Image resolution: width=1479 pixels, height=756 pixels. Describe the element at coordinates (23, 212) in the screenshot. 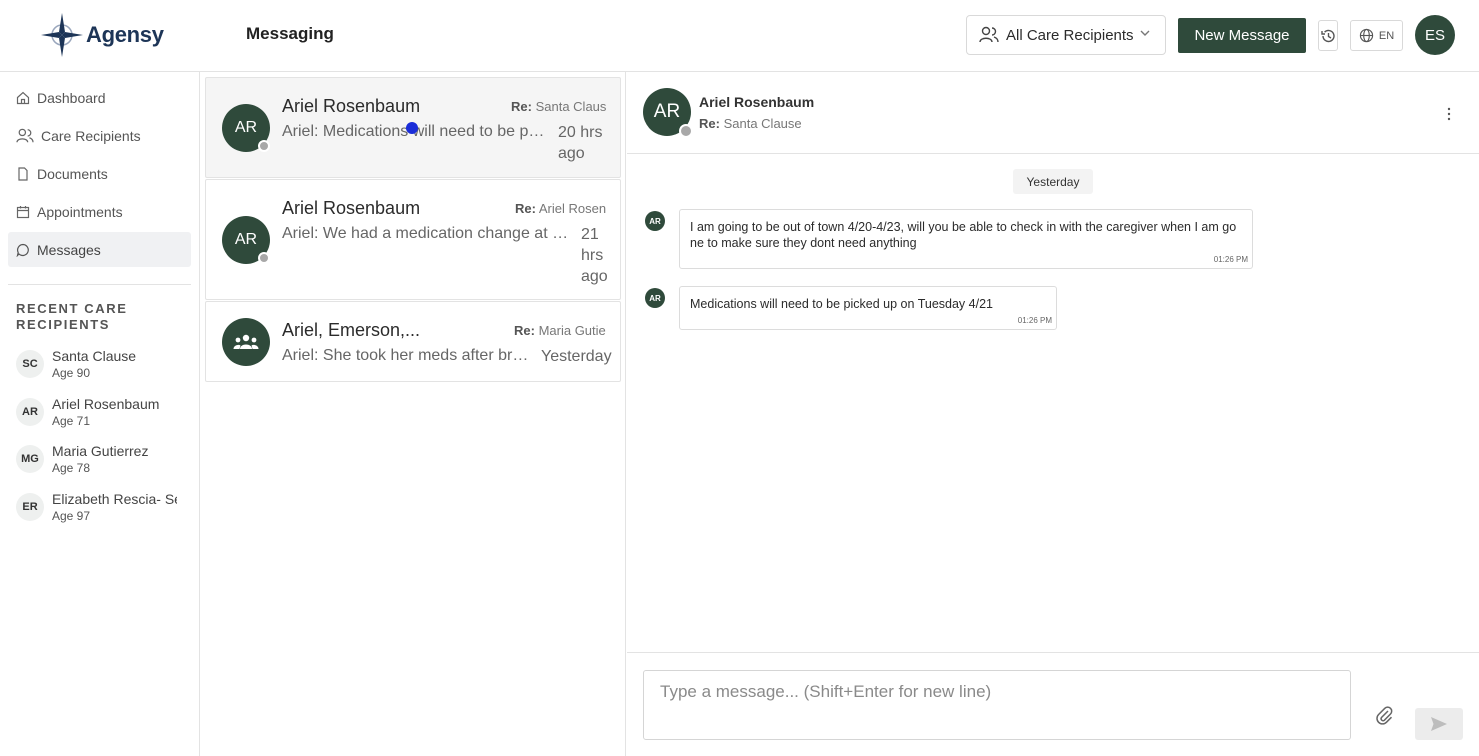

I see `calendar-icon` at that location.